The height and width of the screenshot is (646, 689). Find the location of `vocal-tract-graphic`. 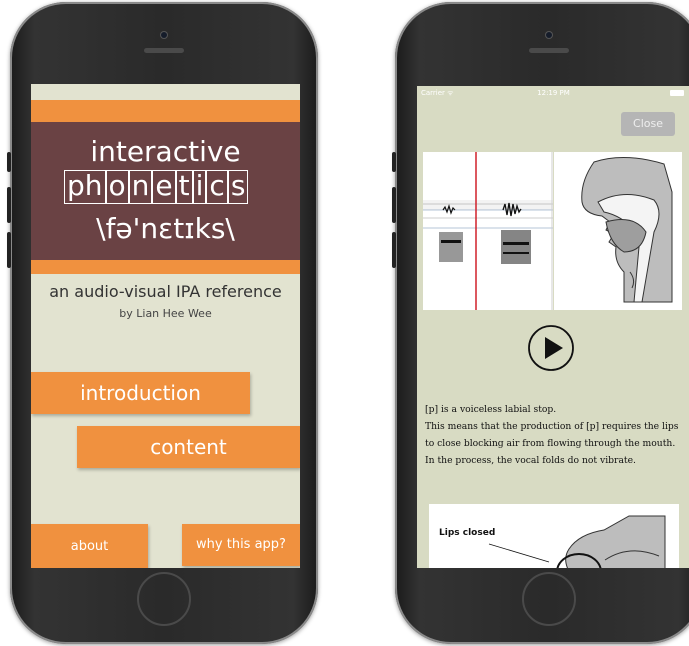

vocal-tract-graphic is located at coordinates (627, 229).